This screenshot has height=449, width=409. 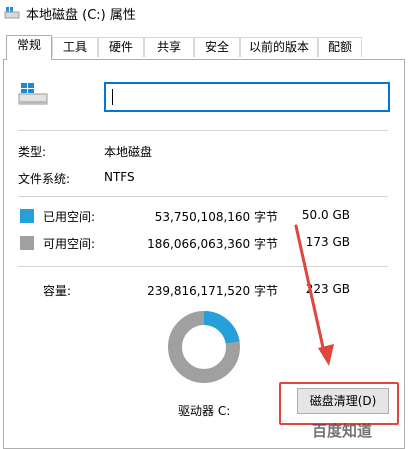 What do you see at coordinates (112, 97) in the screenshot?
I see `text-caret` at bounding box center [112, 97].